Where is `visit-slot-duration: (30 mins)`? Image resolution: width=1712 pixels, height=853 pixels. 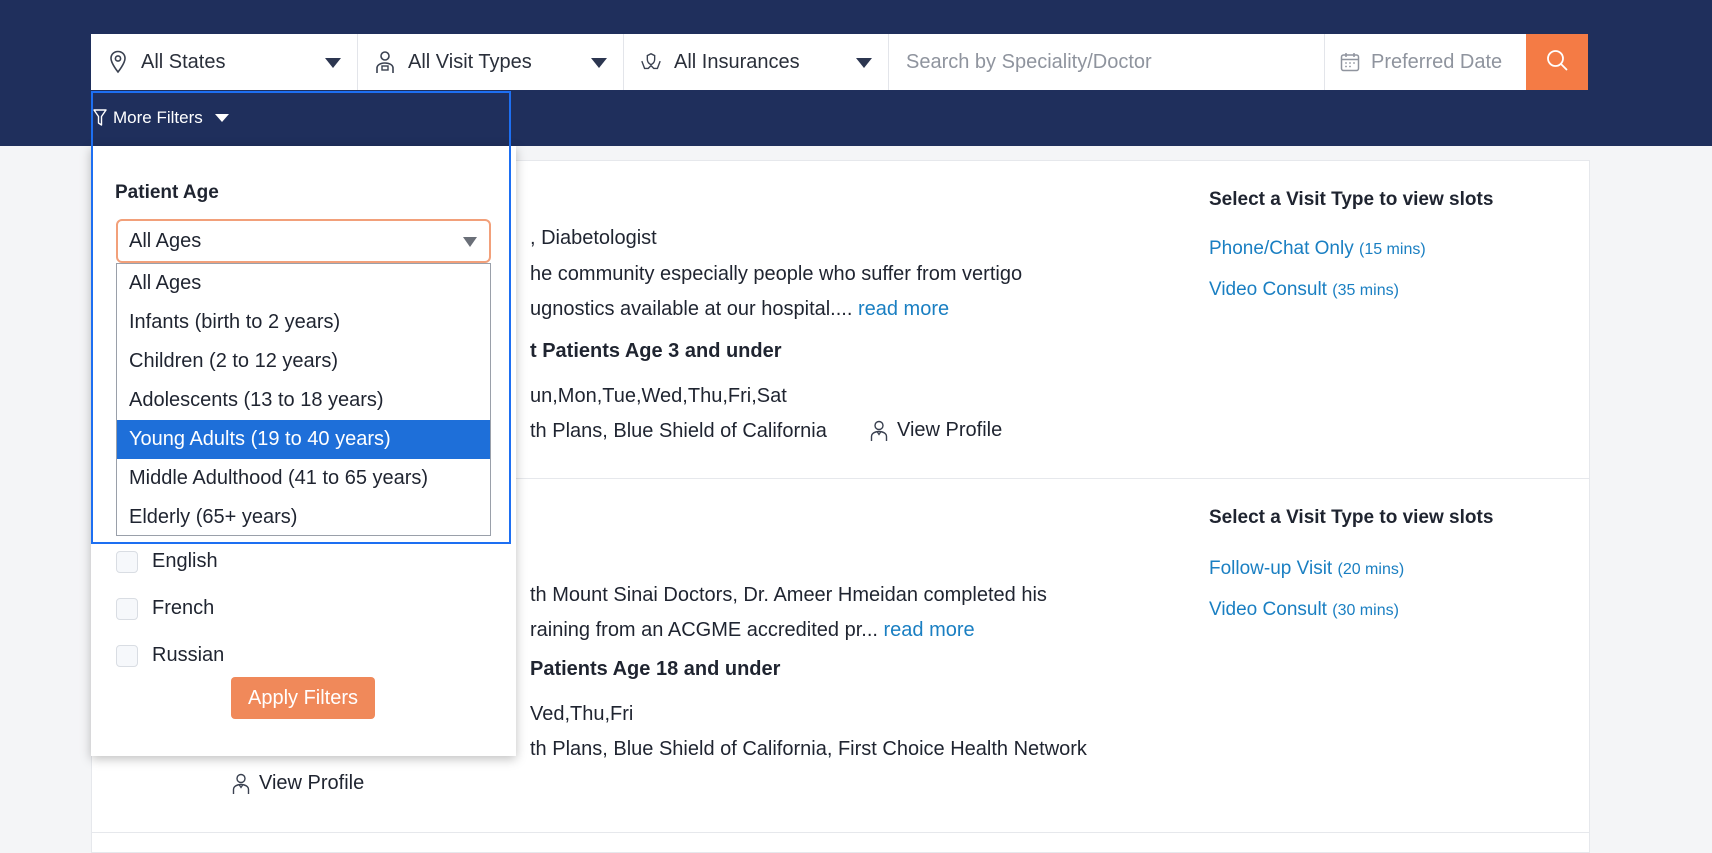
visit-slot-duration: (30 mins) is located at coordinates (1365, 610).